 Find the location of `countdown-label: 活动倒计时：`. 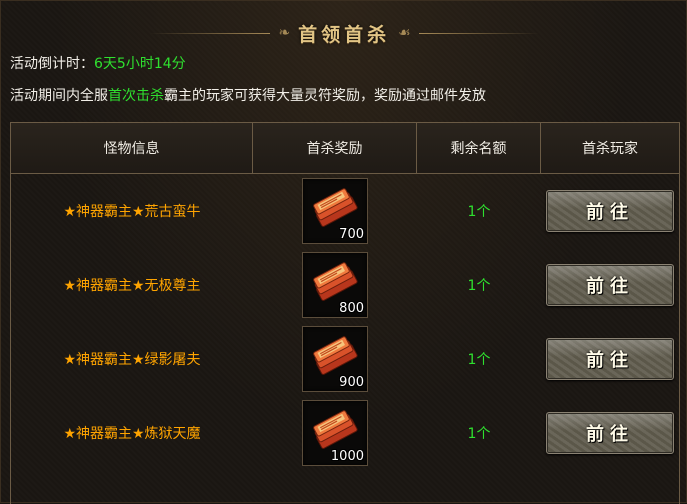

countdown-label: 活动倒计时： is located at coordinates (52, 64).